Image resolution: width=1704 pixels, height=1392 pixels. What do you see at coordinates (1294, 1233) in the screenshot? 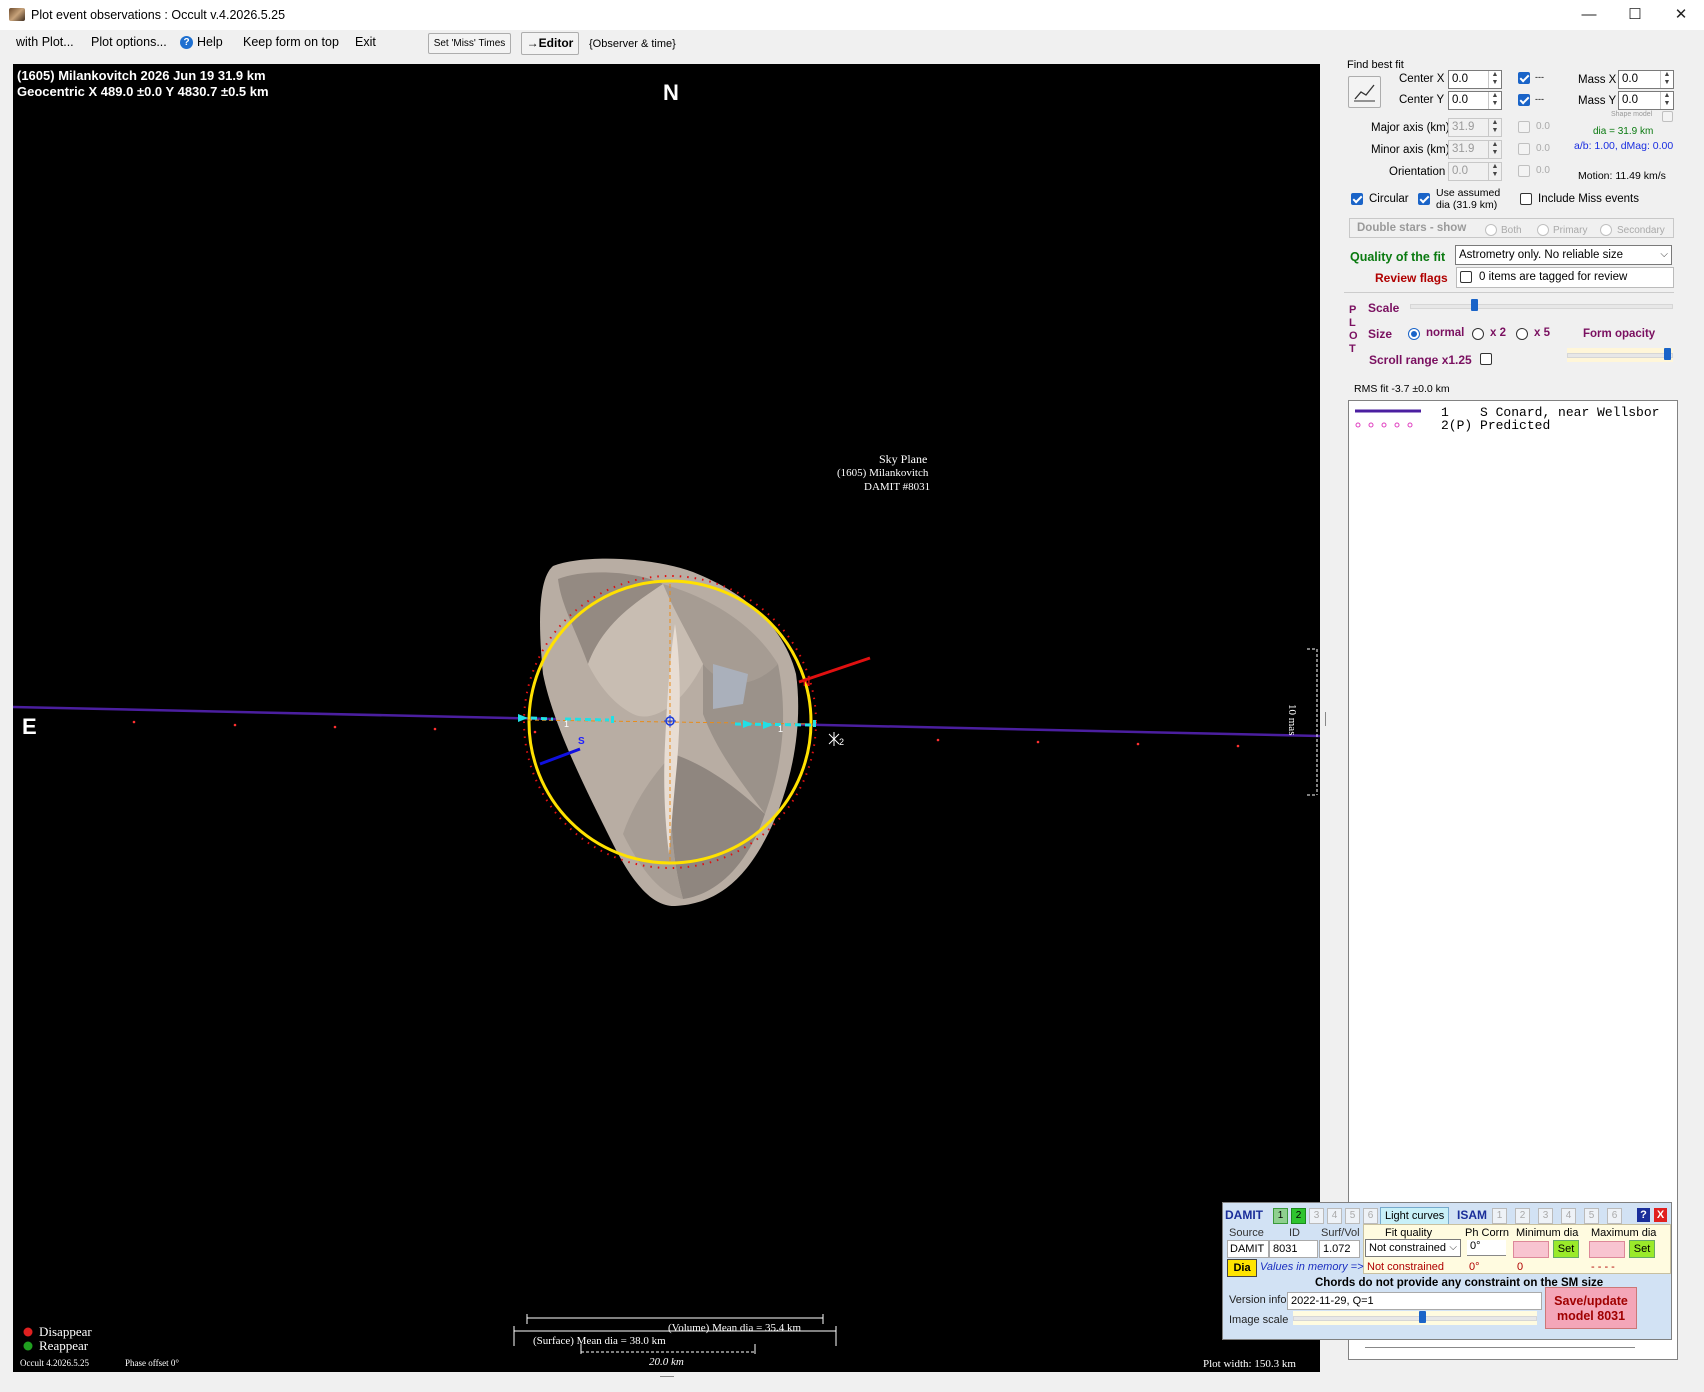
I see `id-header: ID` at bounding box center [1294, 1233].